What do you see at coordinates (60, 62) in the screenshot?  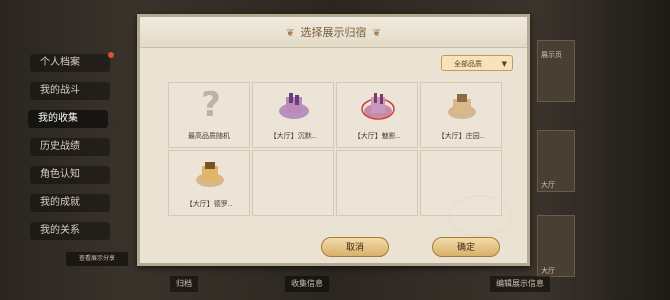 I see `sidebar-item-label: 个人档案` at bounding box center [60, 62].